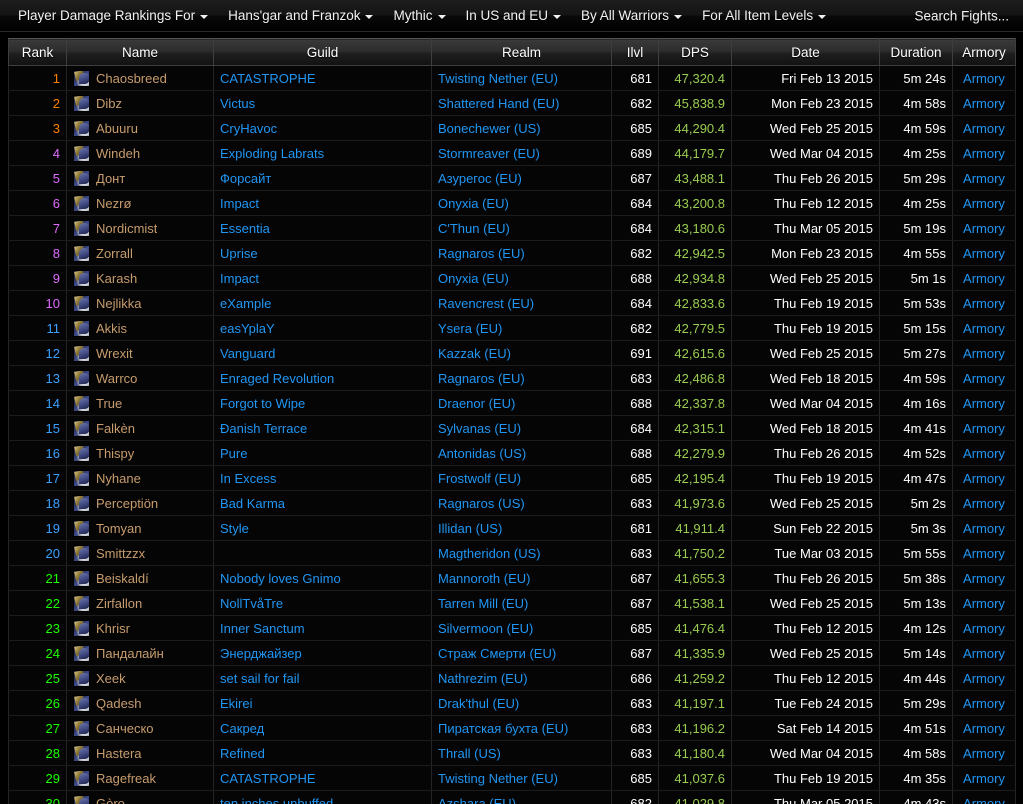 The width and height of the screenshot is (1023, 804). I want to click on cell-name: Khrisr, so click(140, 628).